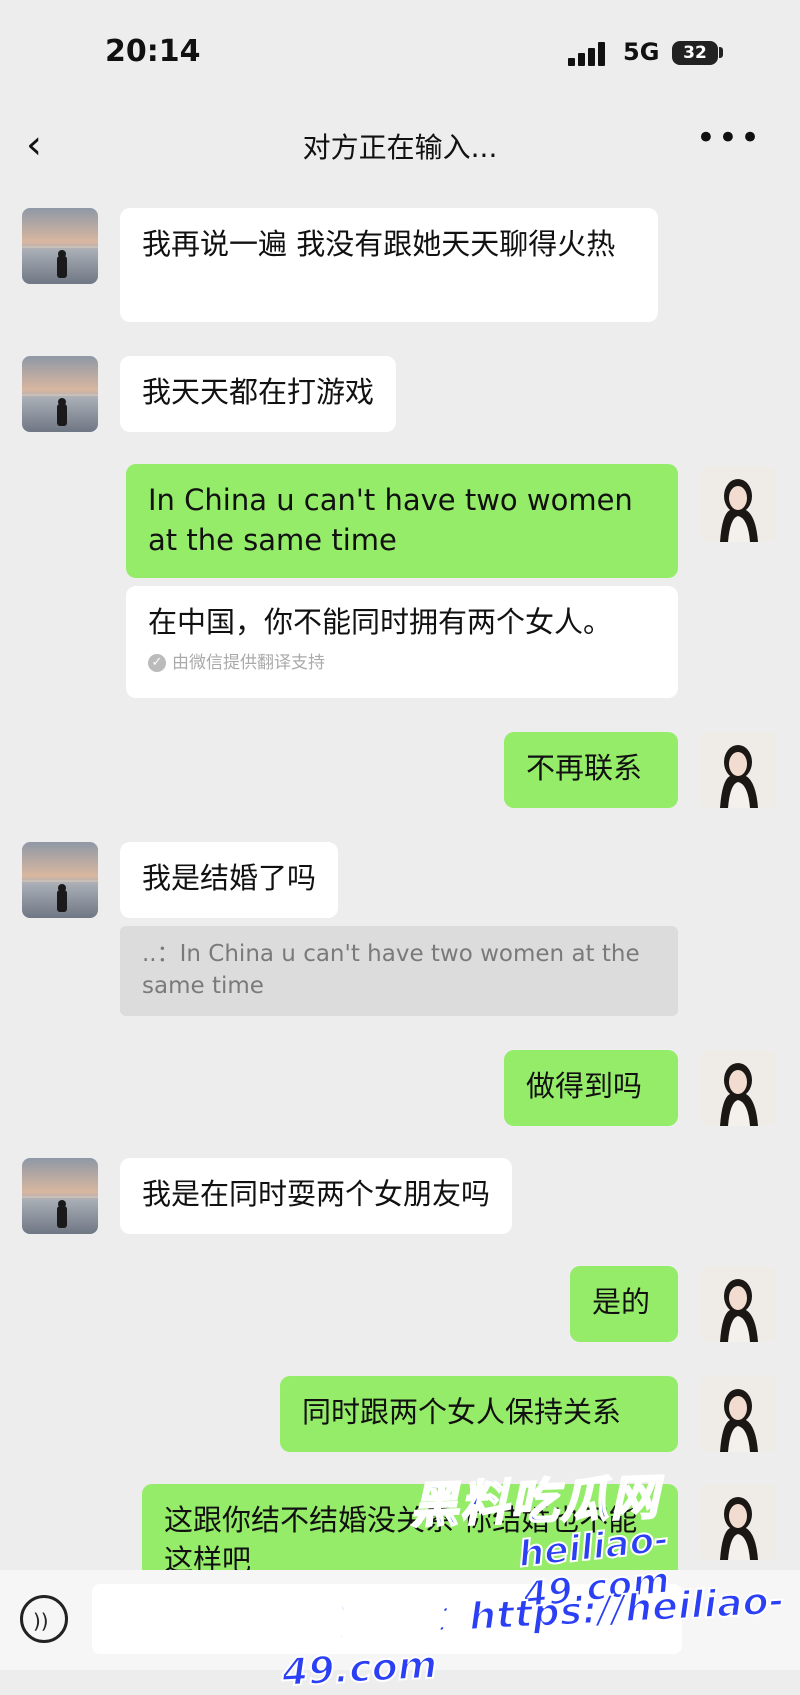 The height and width of the screenshot is (1695, 800). What do you see at coordinates (153, 51) in the screenshot?
I see `status-time: 20:14` at bounding box center [153, 51].